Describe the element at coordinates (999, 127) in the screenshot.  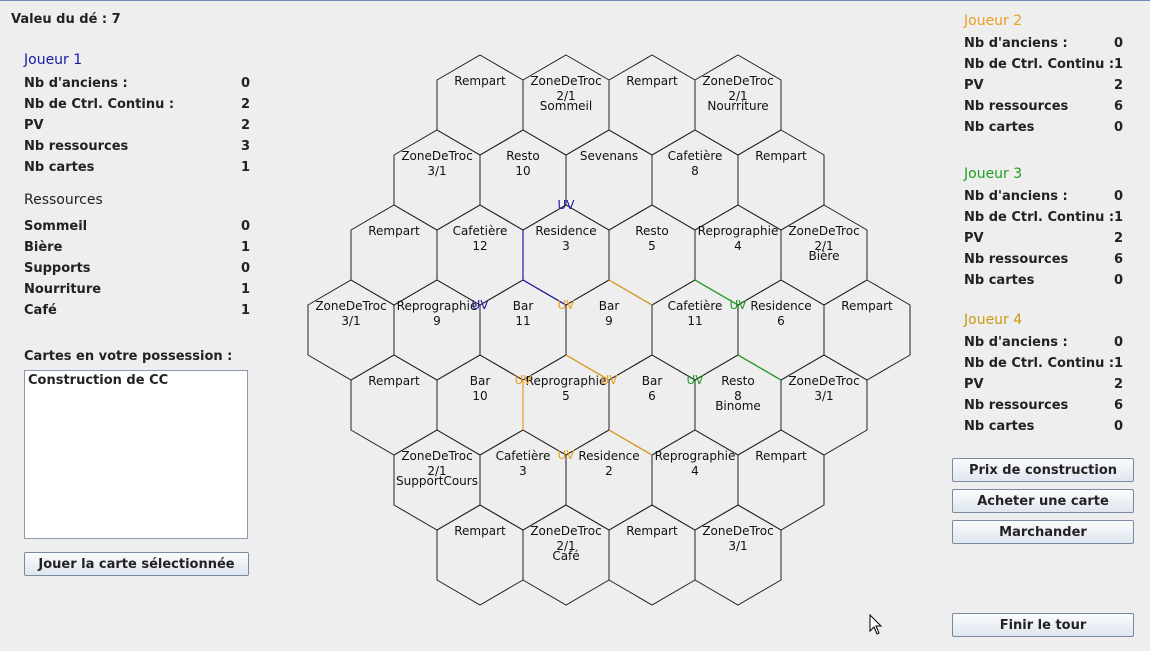
I see `stat-label: Nb cartes` at that location.